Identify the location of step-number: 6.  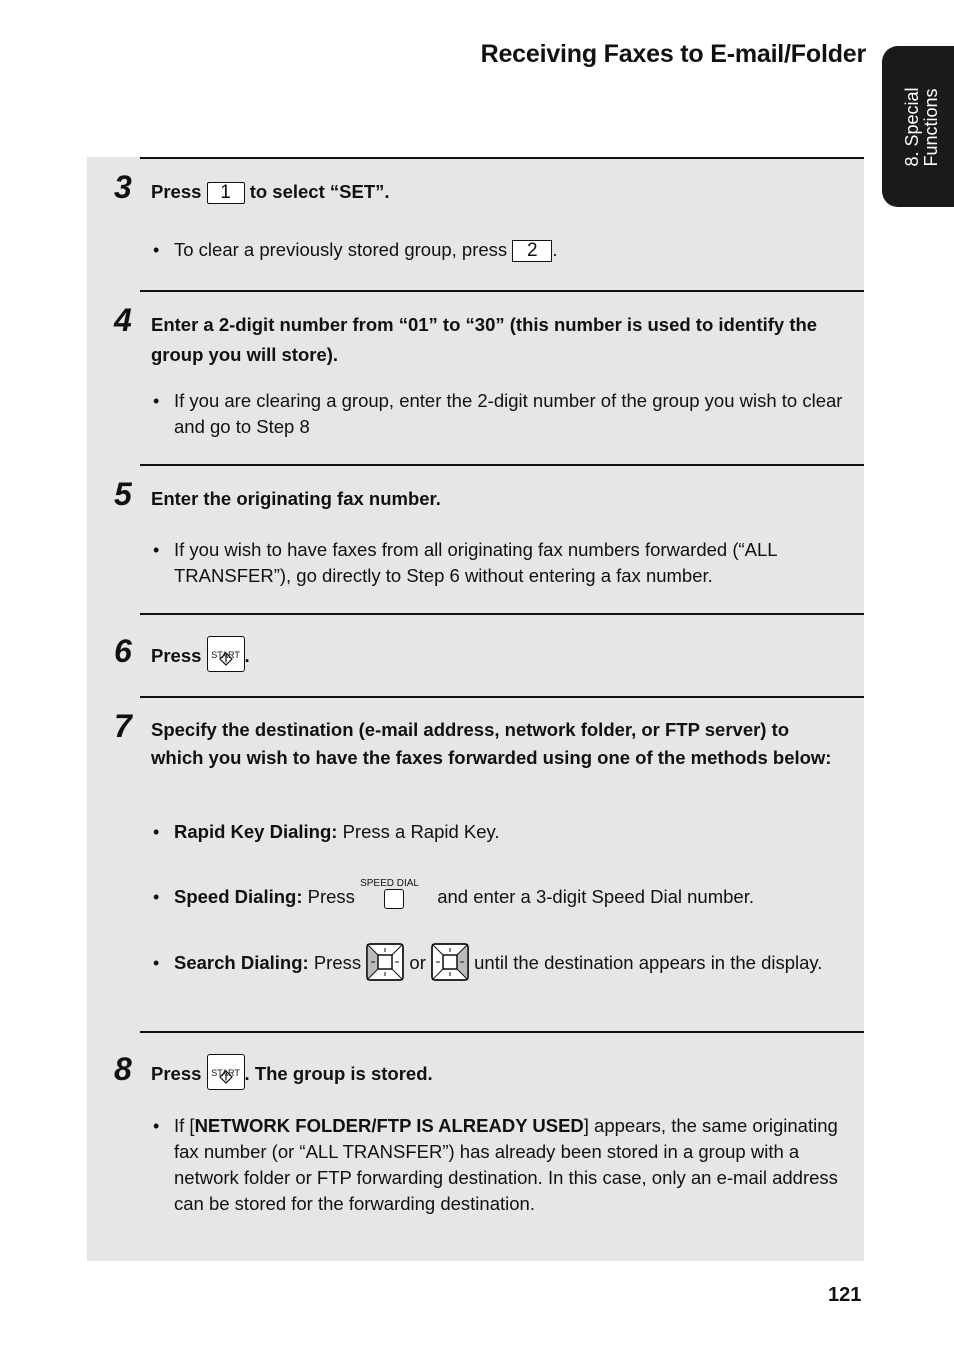
(123, 651).